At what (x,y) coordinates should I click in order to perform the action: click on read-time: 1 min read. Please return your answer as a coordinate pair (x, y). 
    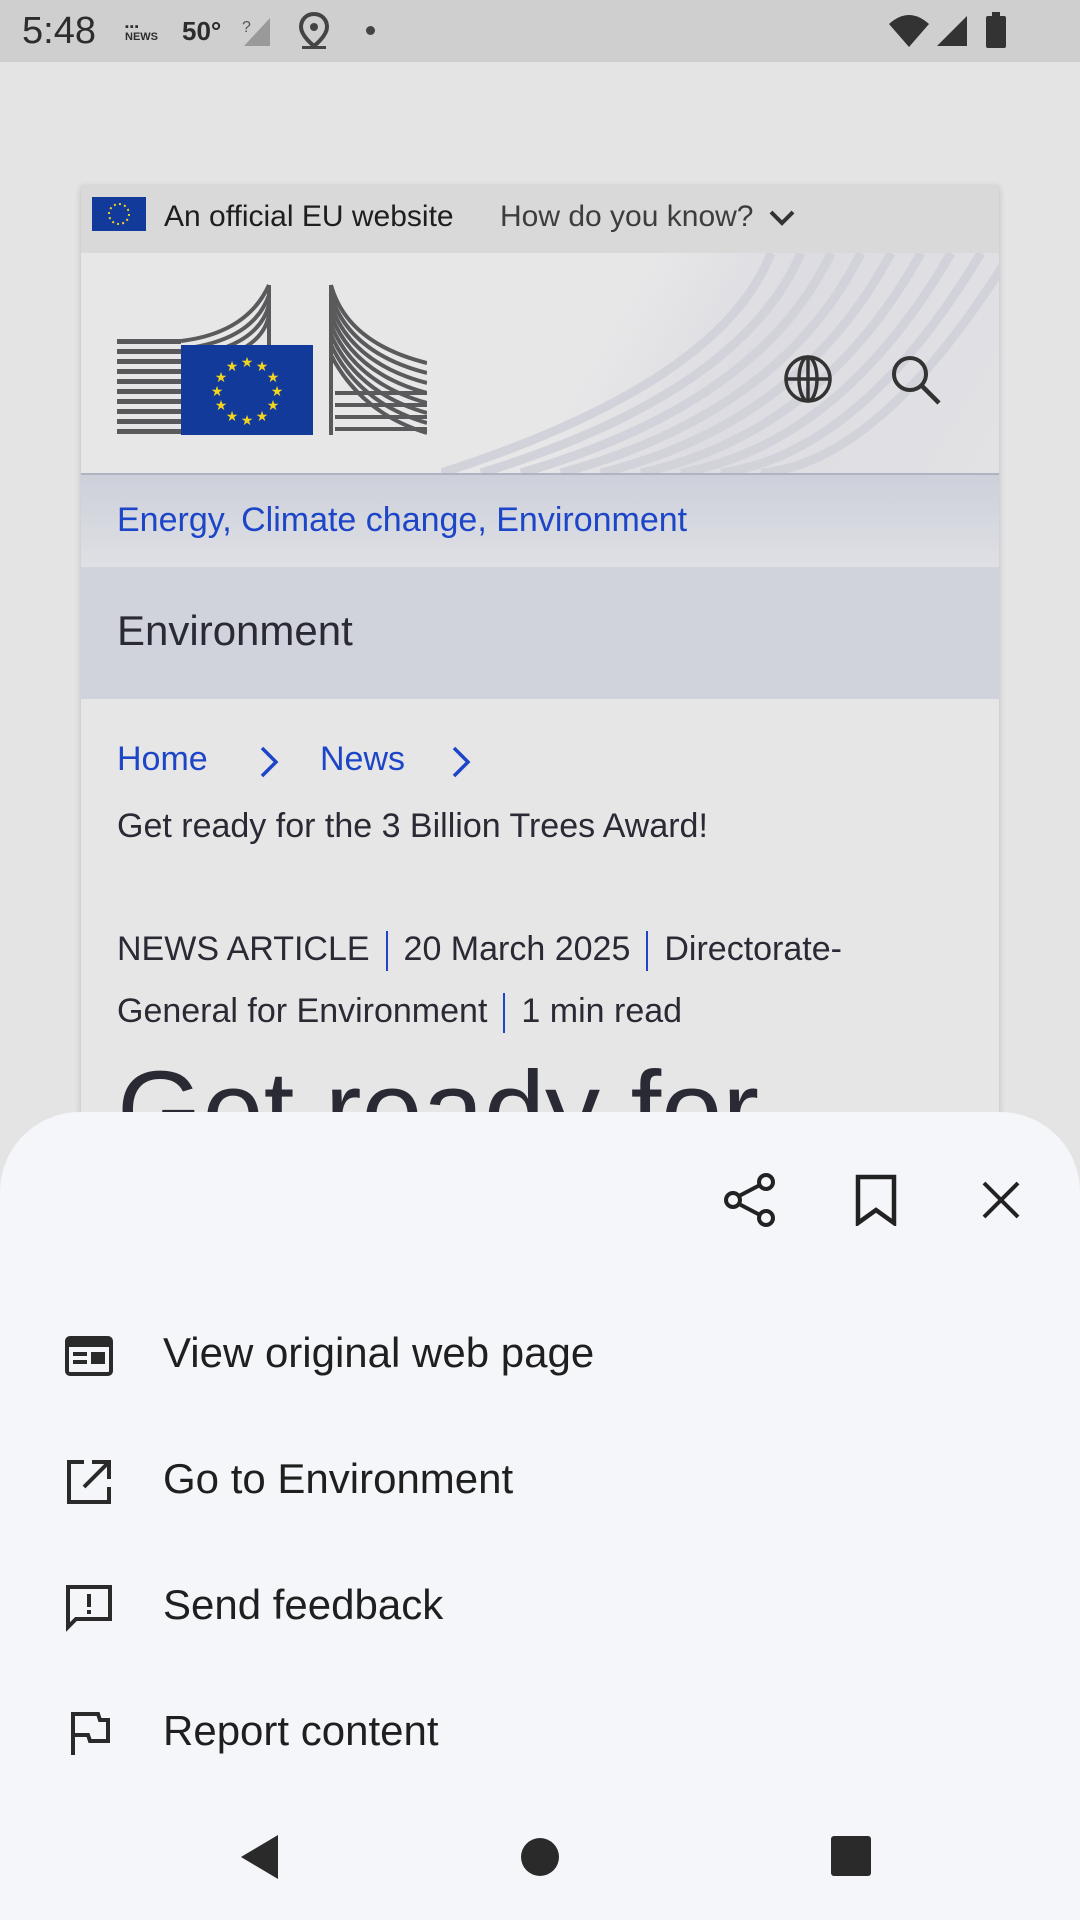
    Looking at the image, I should click on (602, 1011).